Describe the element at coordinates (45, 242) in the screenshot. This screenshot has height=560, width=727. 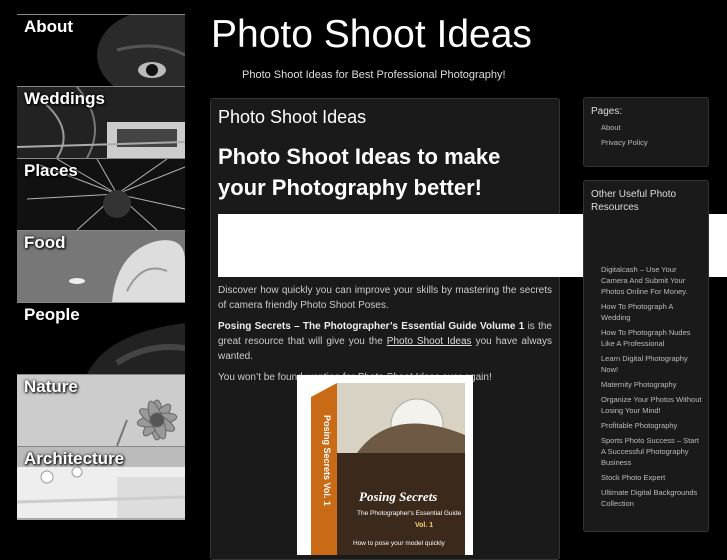
I see `nav-label: Food` at that location.